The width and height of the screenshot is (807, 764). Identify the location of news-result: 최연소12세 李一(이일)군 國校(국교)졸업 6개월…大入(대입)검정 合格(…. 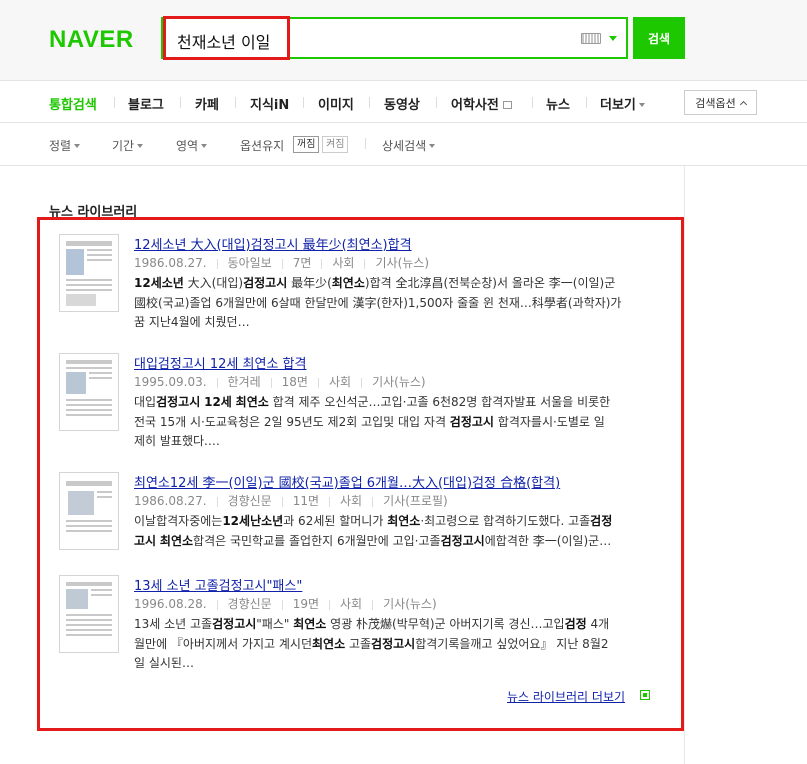
(359, 517).